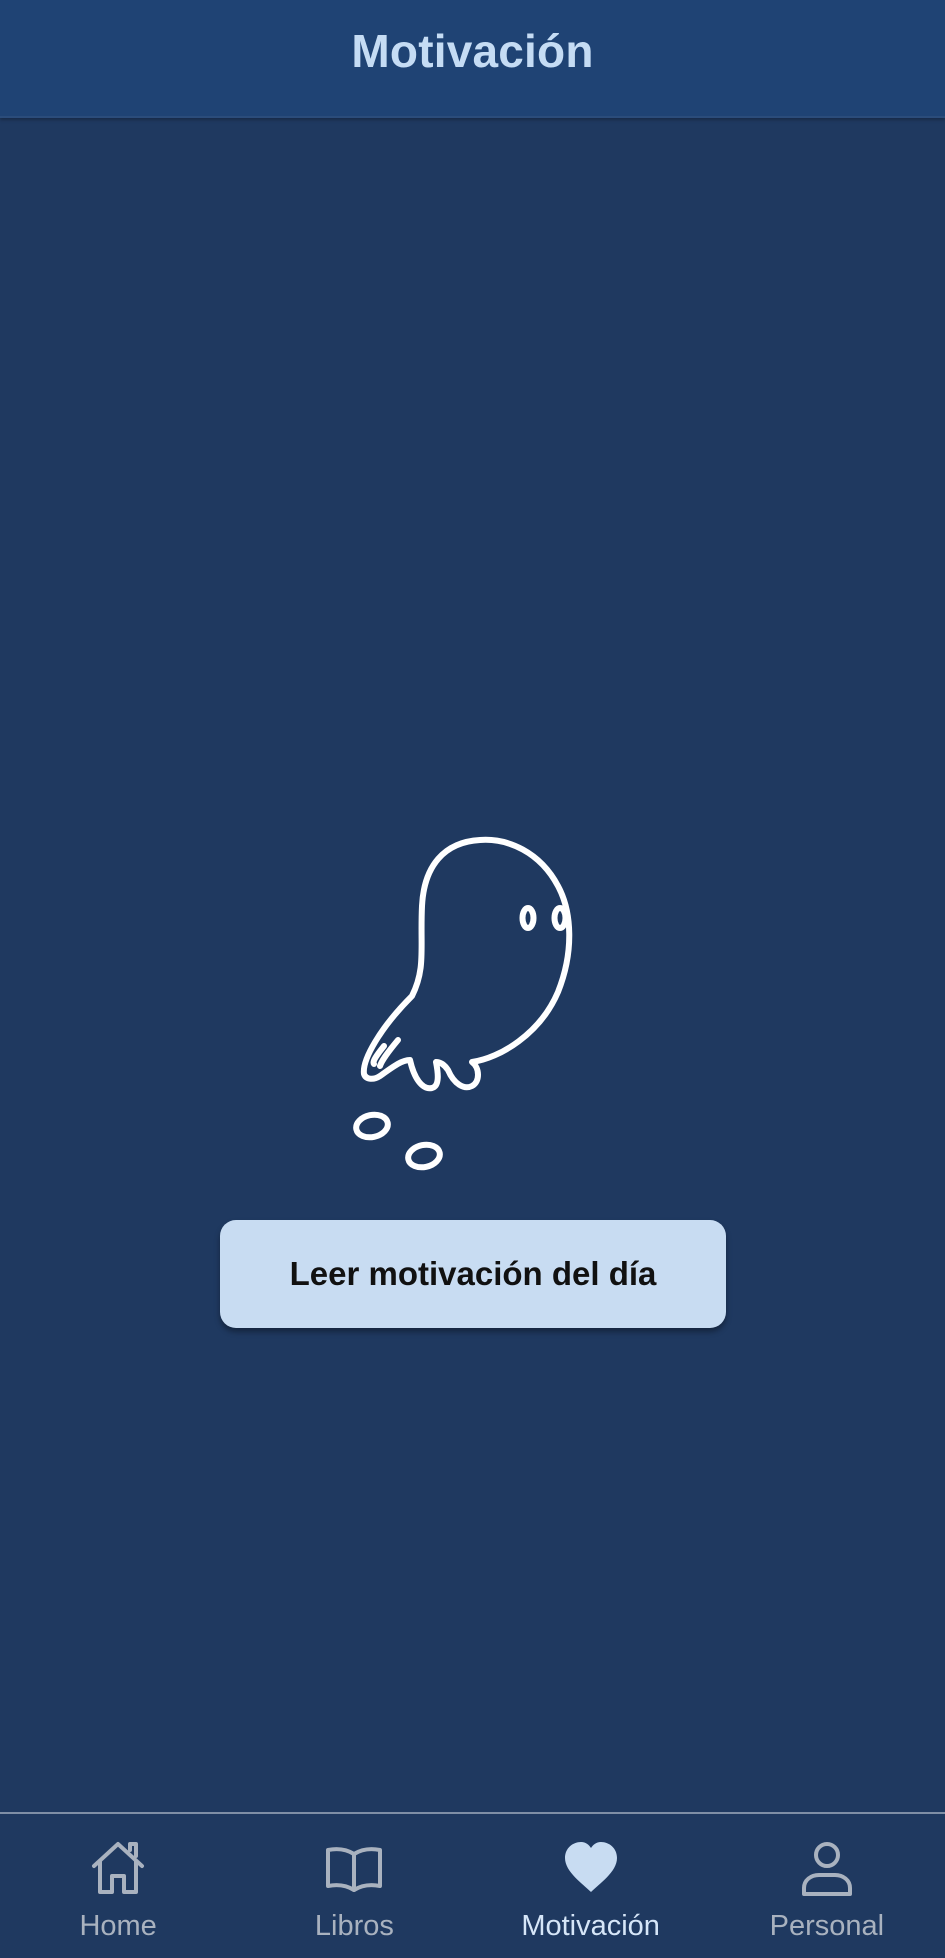 The width and height of the screenshot is (945, 1958). What do you see at coordinates (354, 1868) in the screenshot?
I see `book-icon` at bounding box center [354, 1868].